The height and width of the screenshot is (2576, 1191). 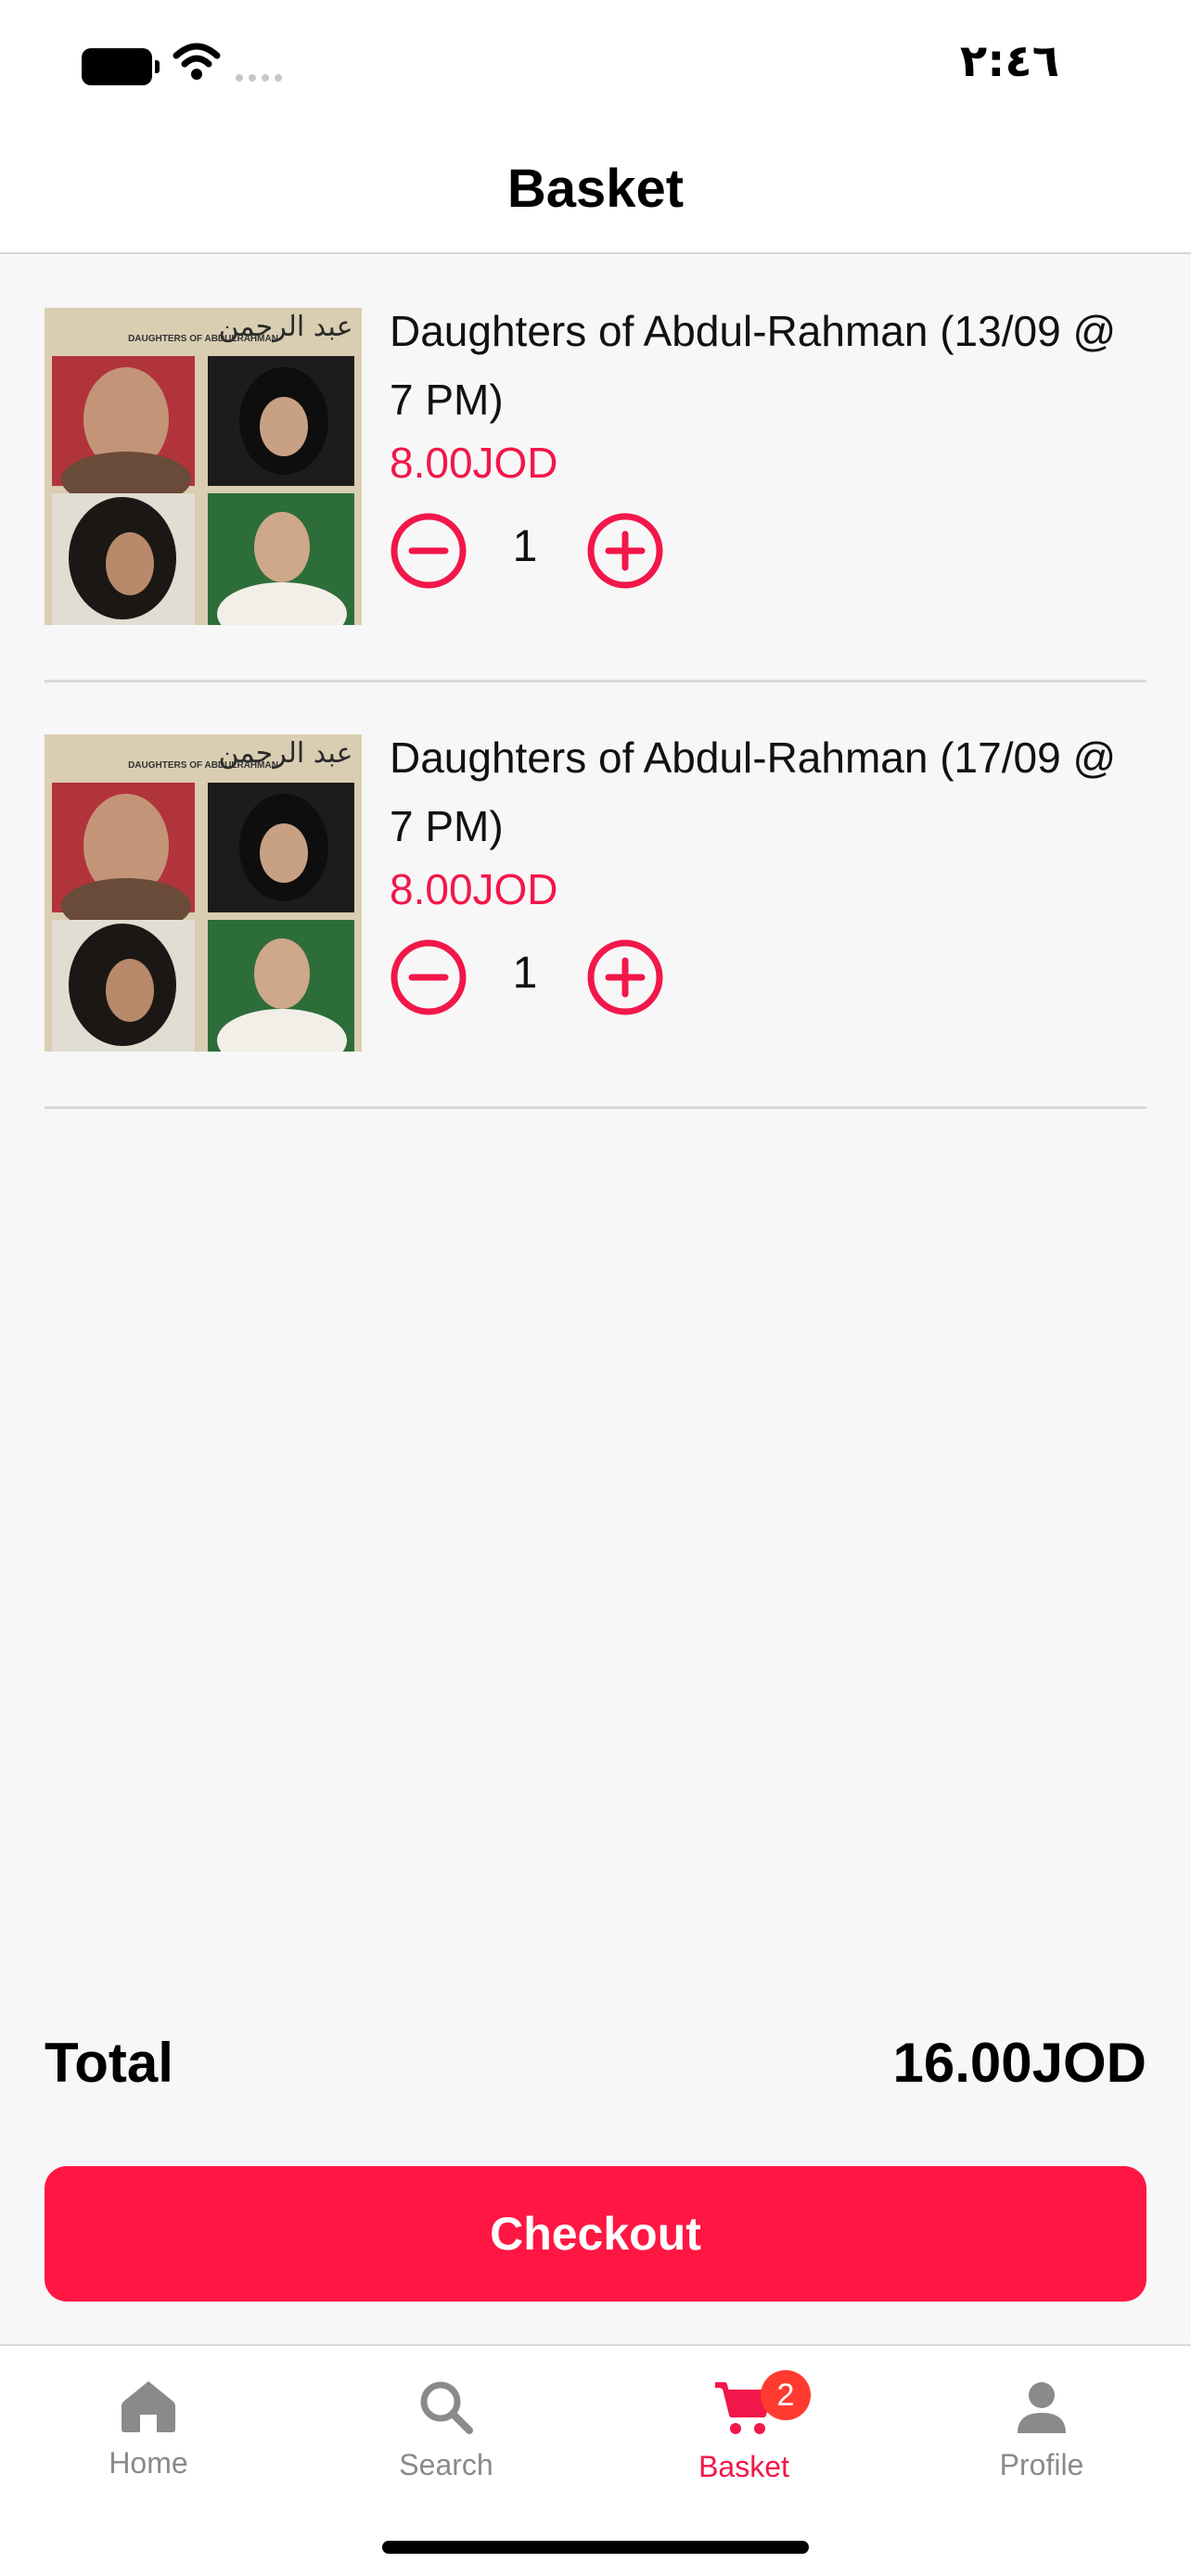 I want to click on home-indicator, so click(x=595, y=2547).